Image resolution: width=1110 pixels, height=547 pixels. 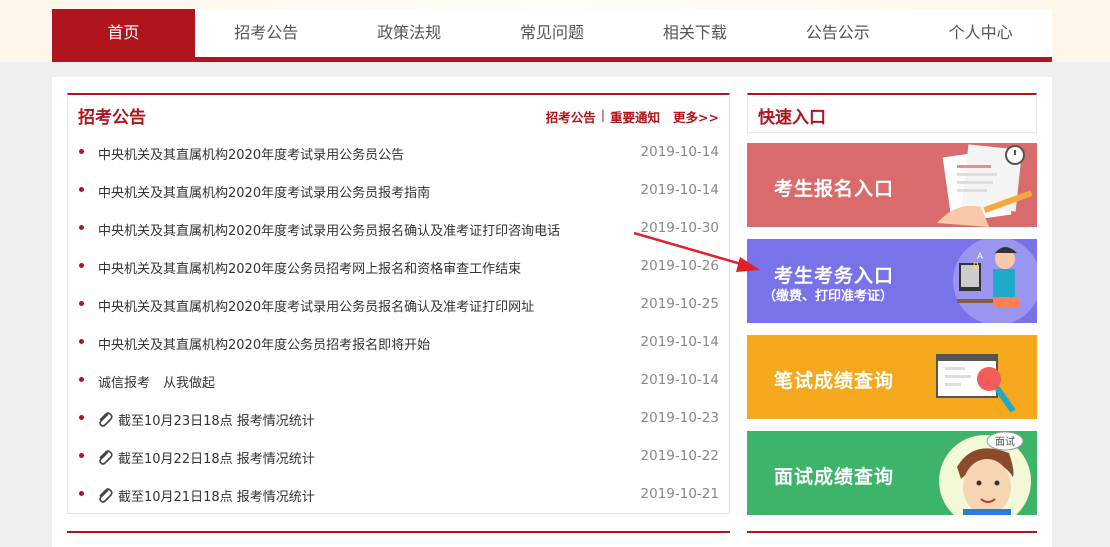 I want to click on announcement-item: 中央机关及其直属机构2020年度考试录用公务员公告 2019-10-14, so click(x=398, y=154).